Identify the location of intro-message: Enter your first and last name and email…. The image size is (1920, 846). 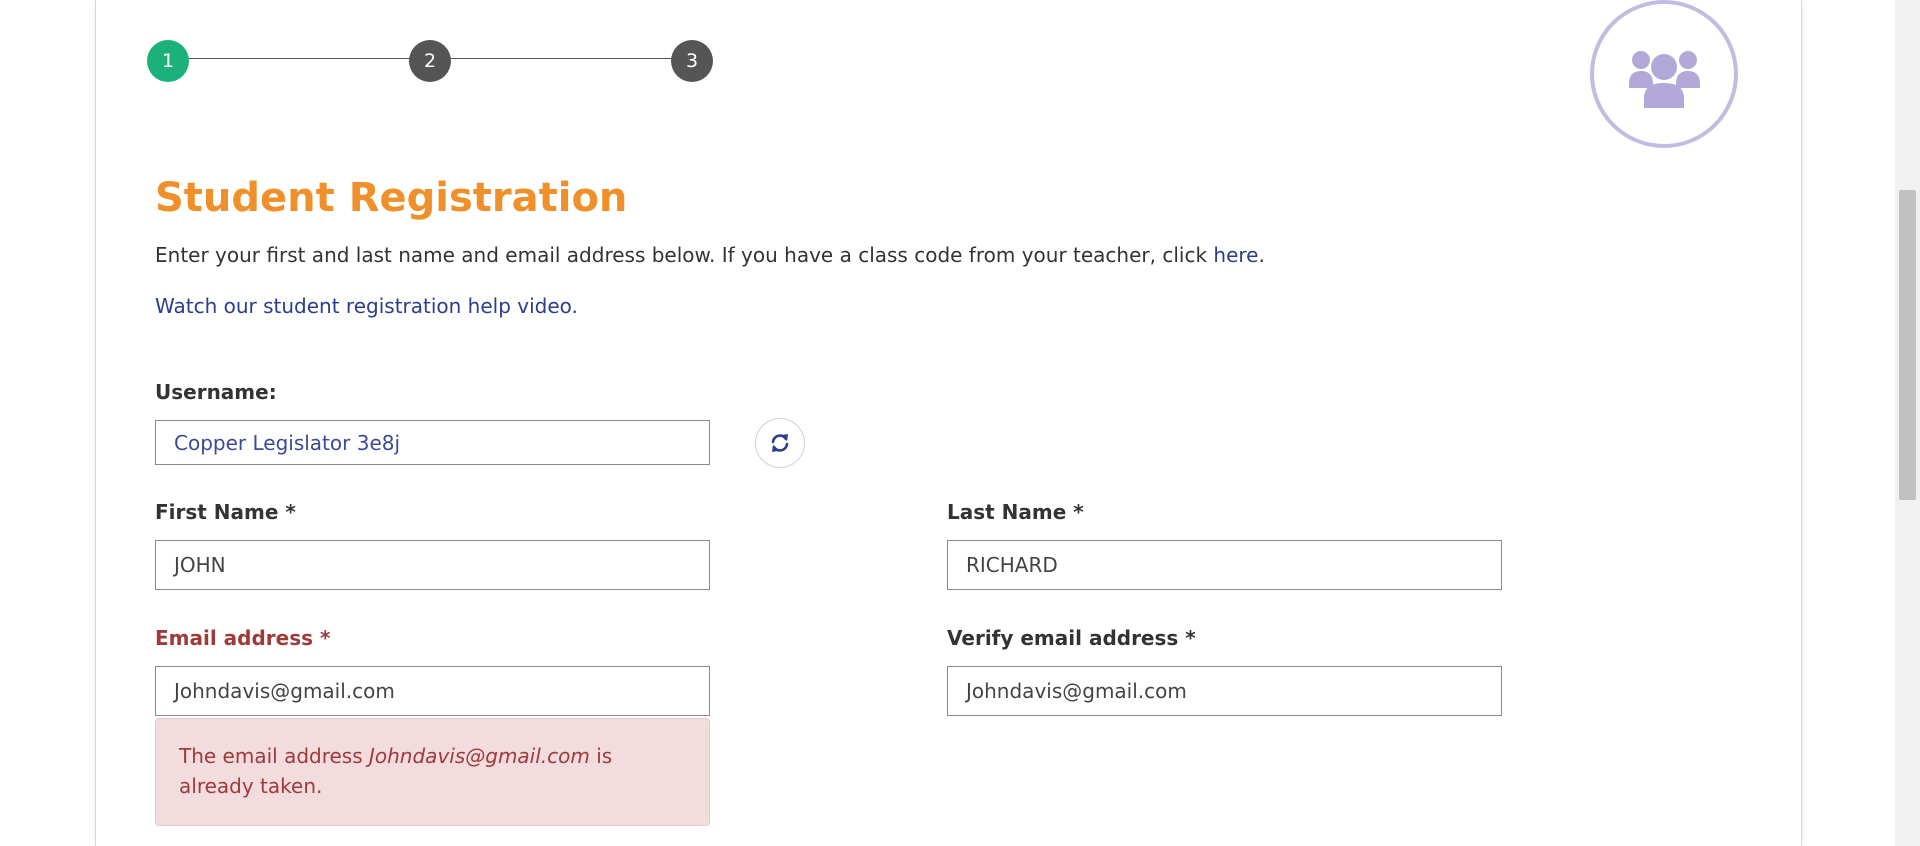
(684, 255).